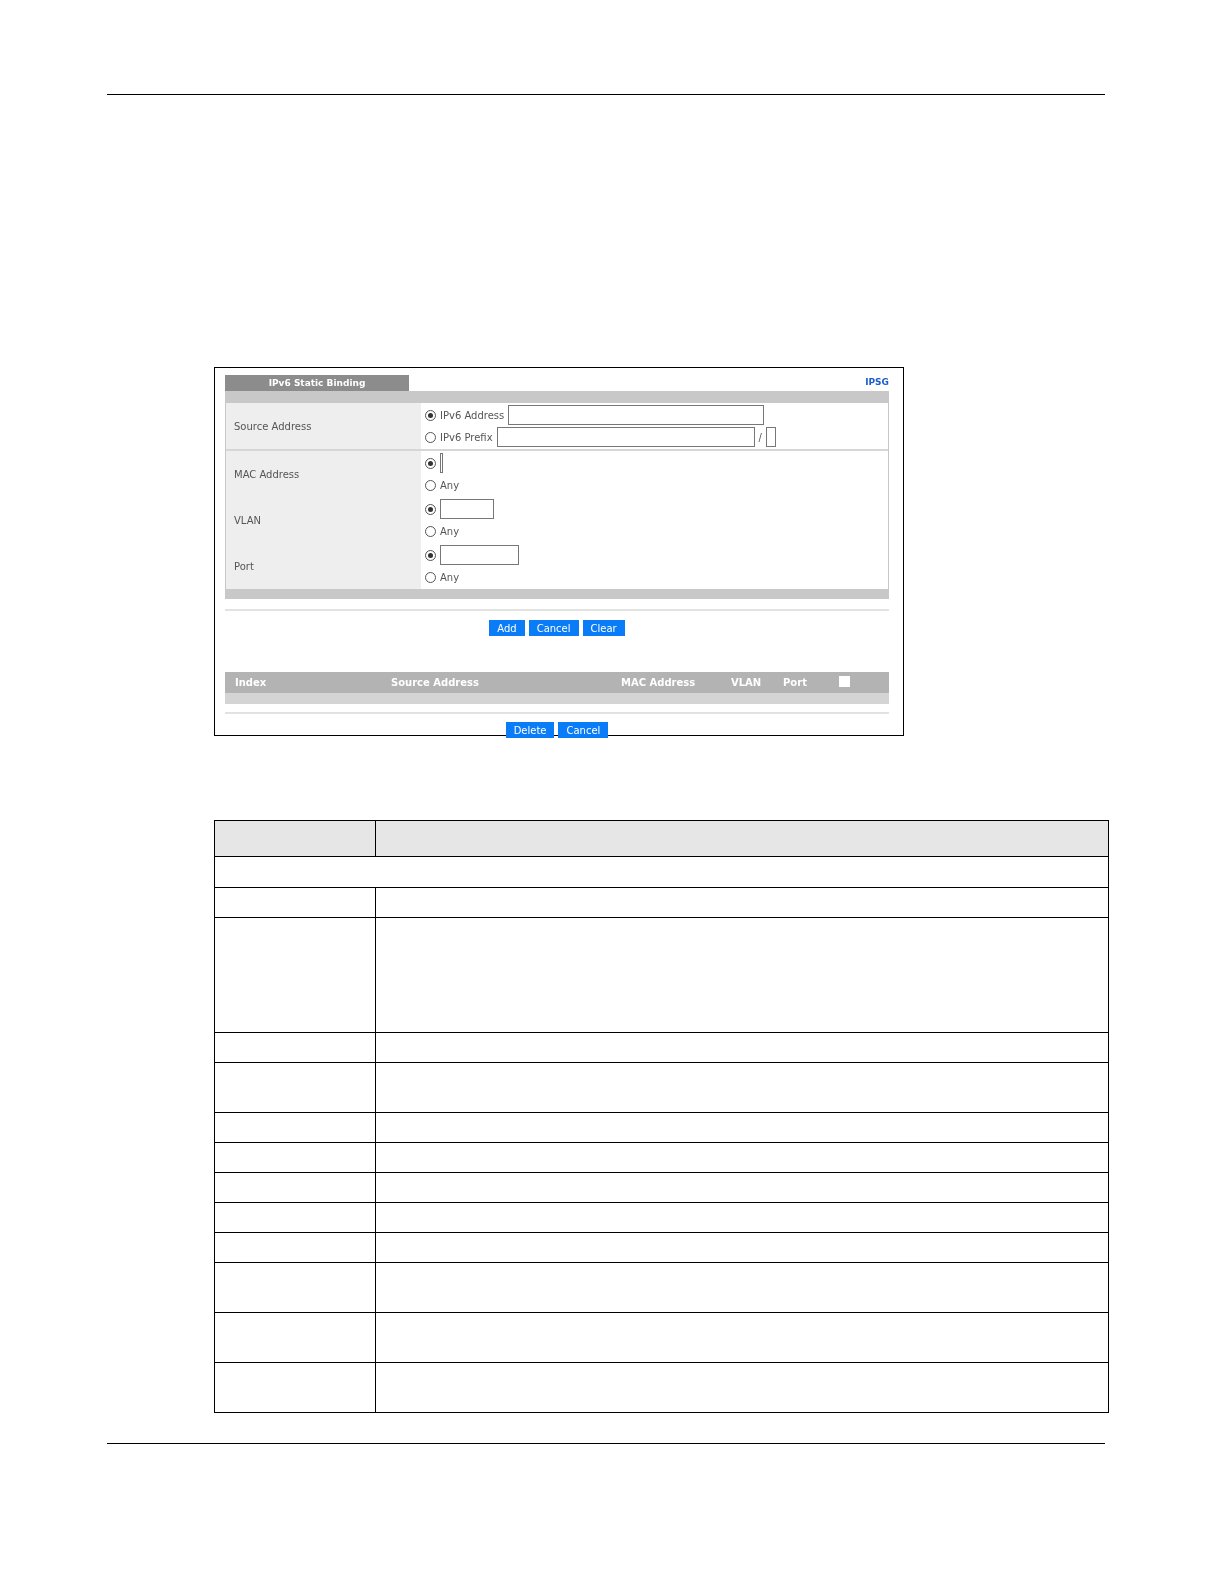 The image size is (1224, 1584). What do you see at coordinates (323, 426) in the screenshot?
I see `field-label: Source Address` at bounding box center [323, 426].